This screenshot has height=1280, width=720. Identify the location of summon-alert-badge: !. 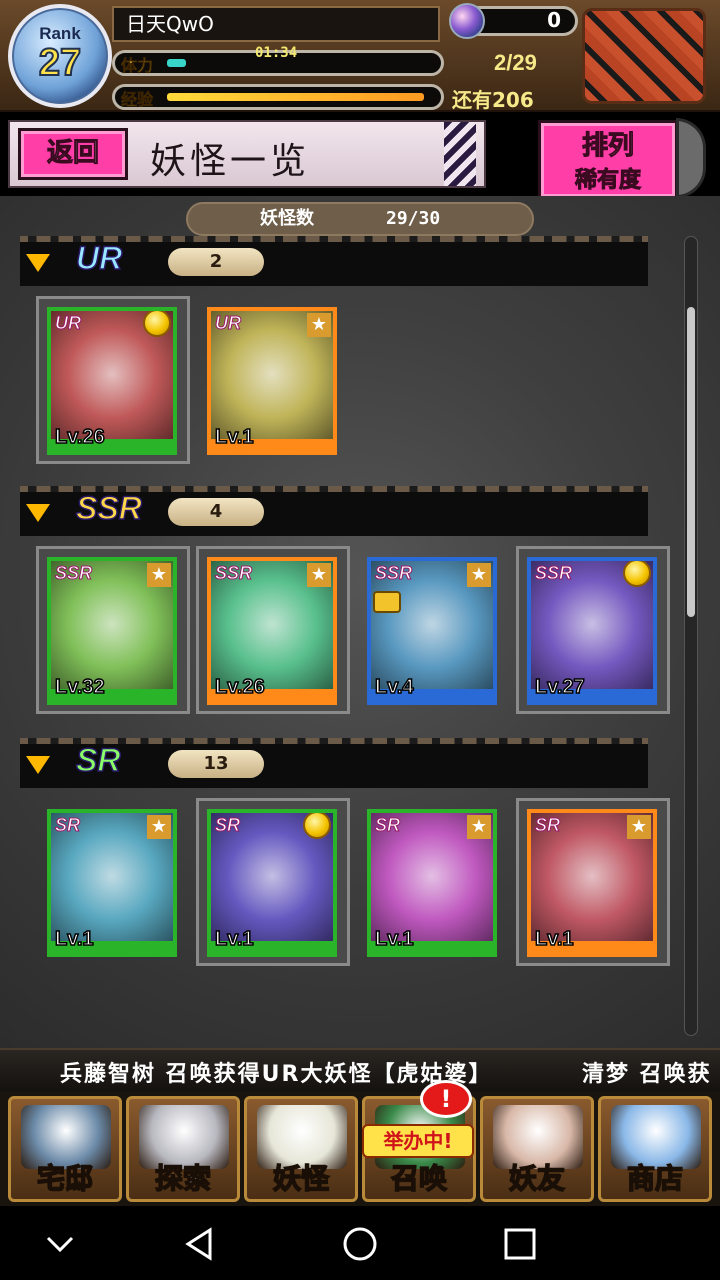
(446, 1099).